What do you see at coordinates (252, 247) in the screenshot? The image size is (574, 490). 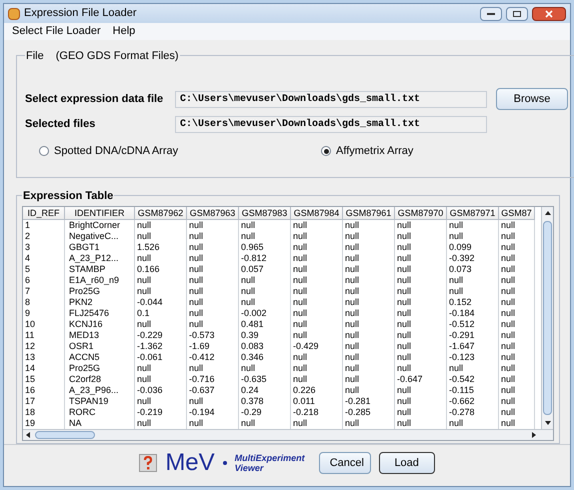 I see `table-cell: 0.965` at bounding box center [252, 247].